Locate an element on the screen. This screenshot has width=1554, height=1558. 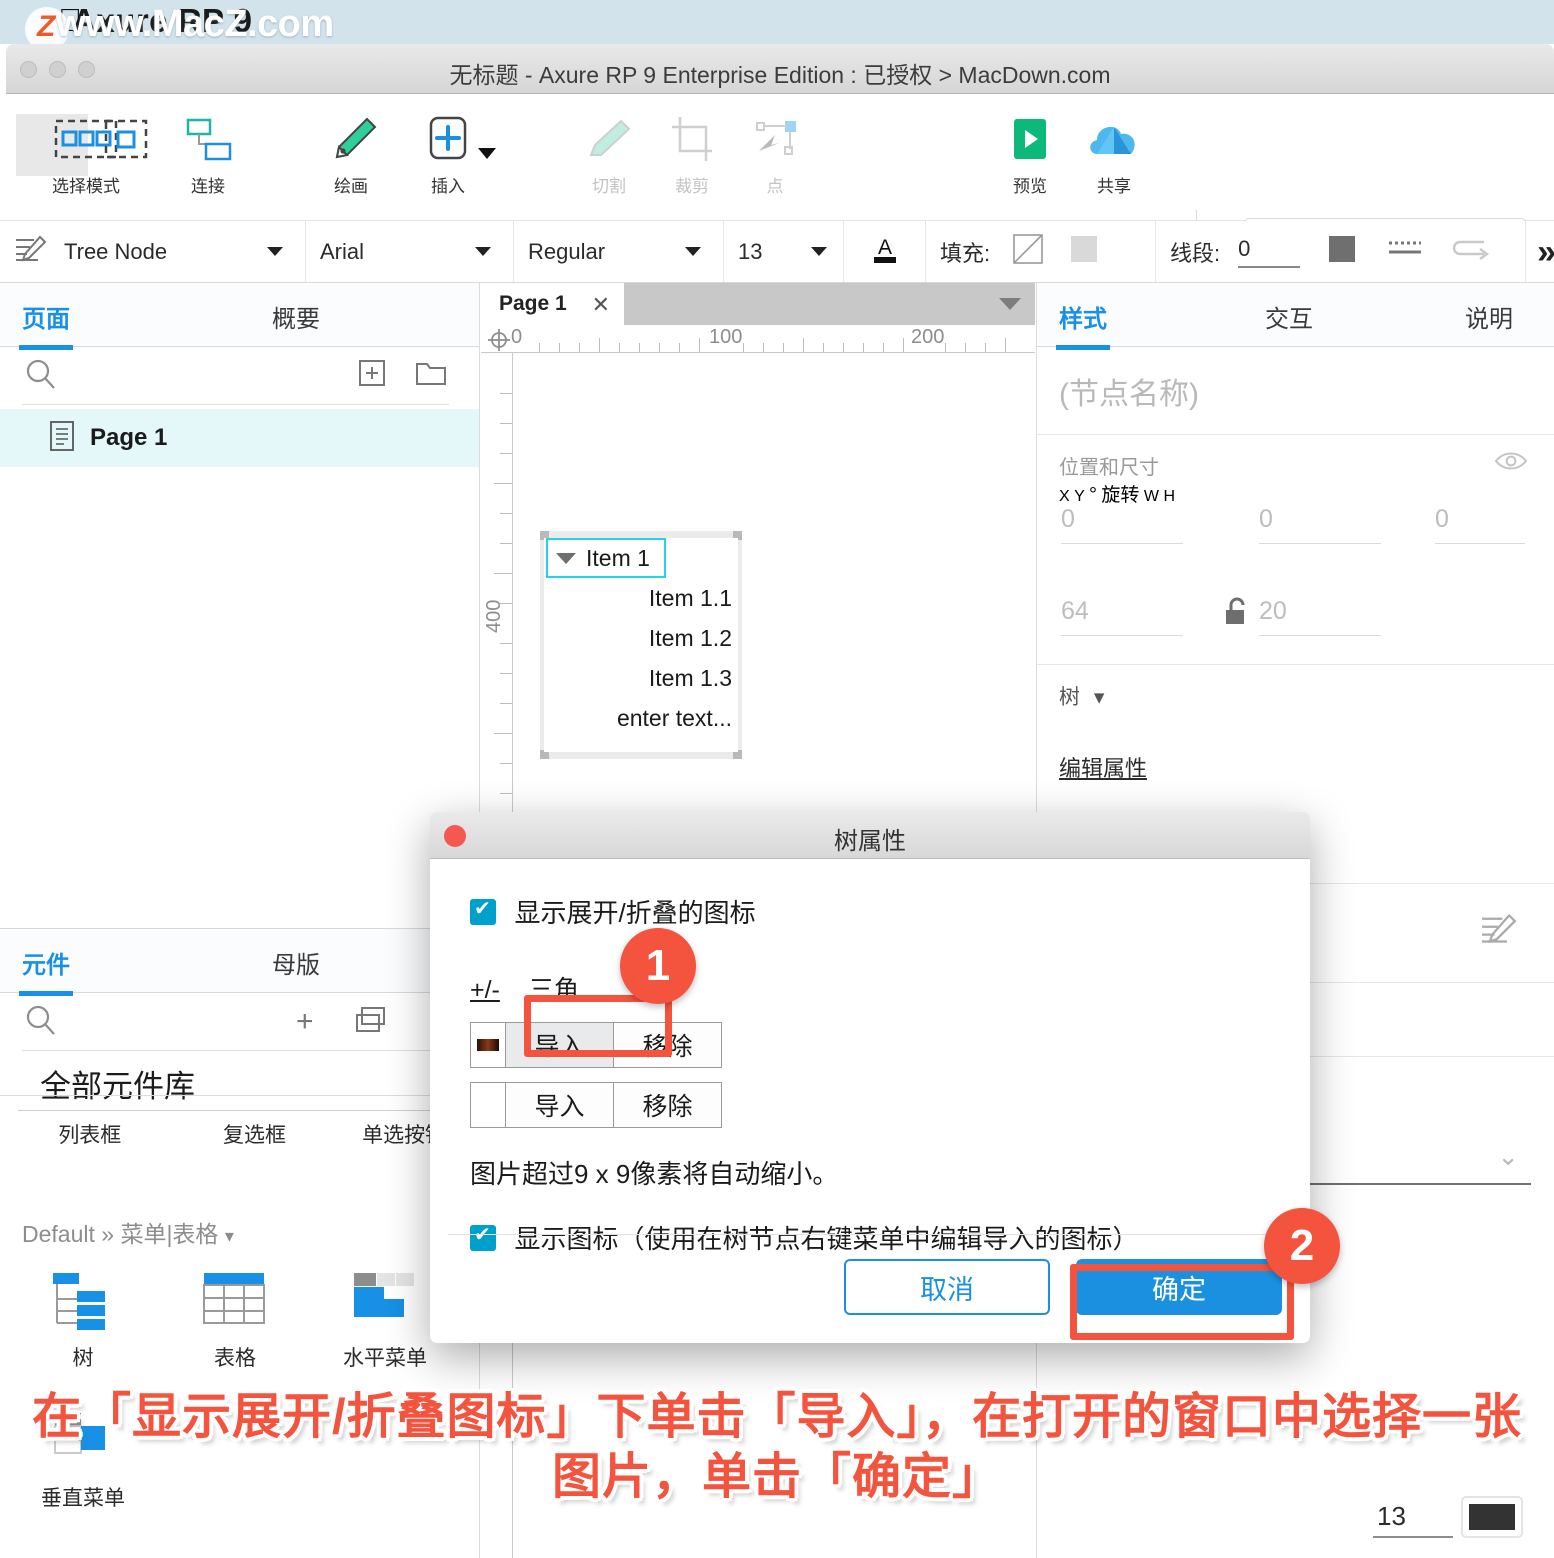
tab-outline: 概要 is located at coordinates (296, 316).